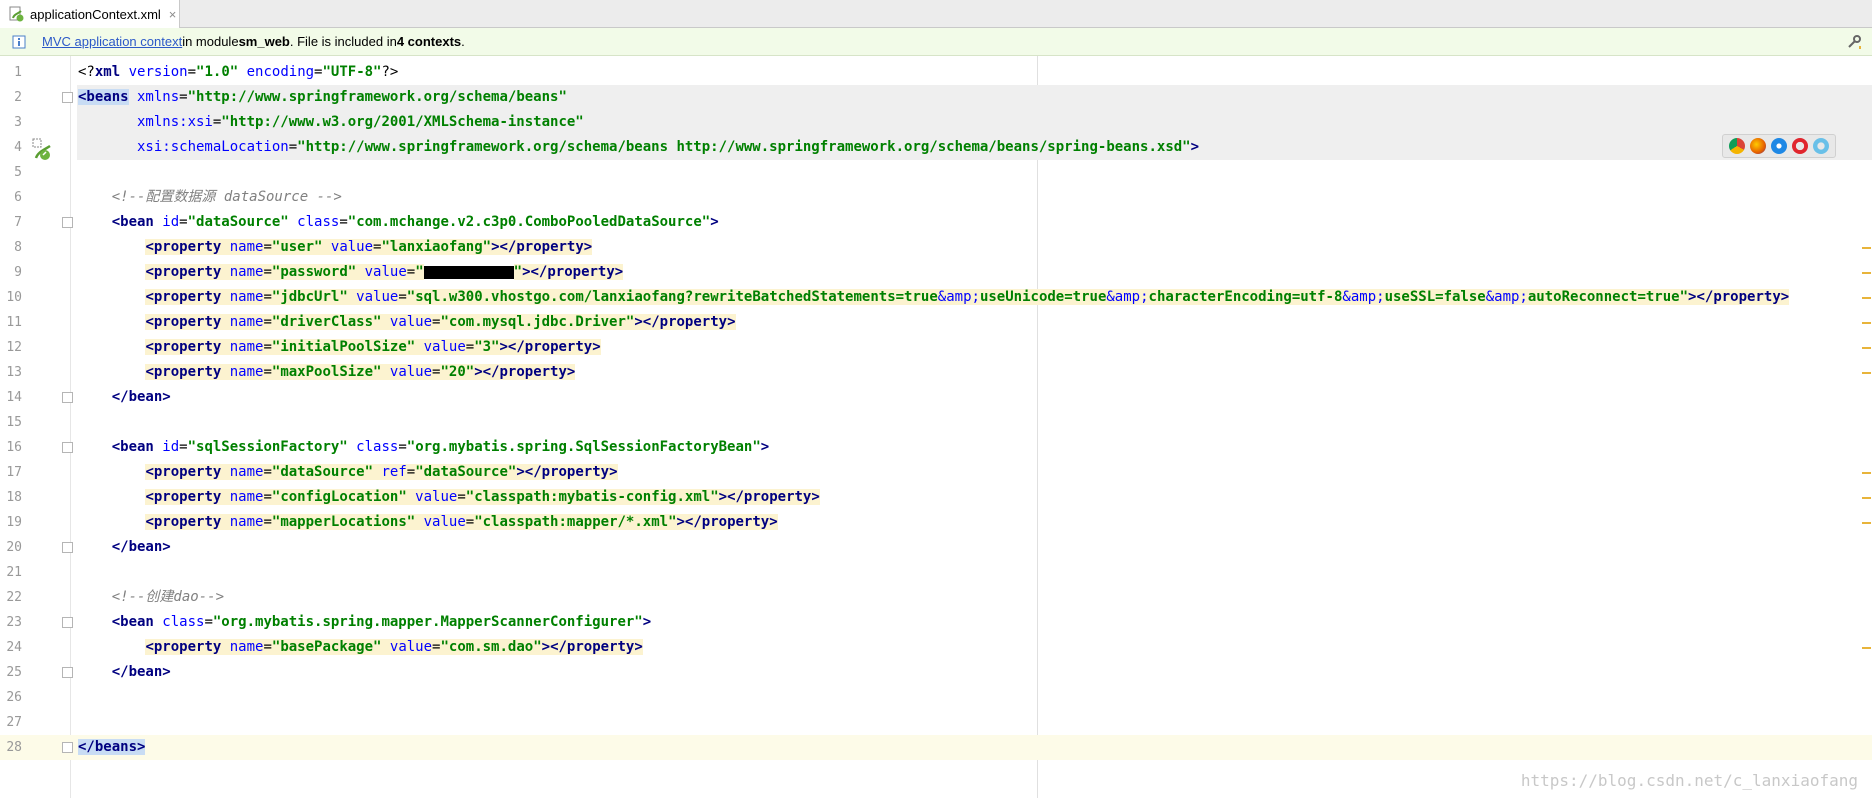 The height and width of the screenshot is (798, 1872). Describe the element at coordinates (936, 572) in the screenshot. I see `code-line: 21` at that location.